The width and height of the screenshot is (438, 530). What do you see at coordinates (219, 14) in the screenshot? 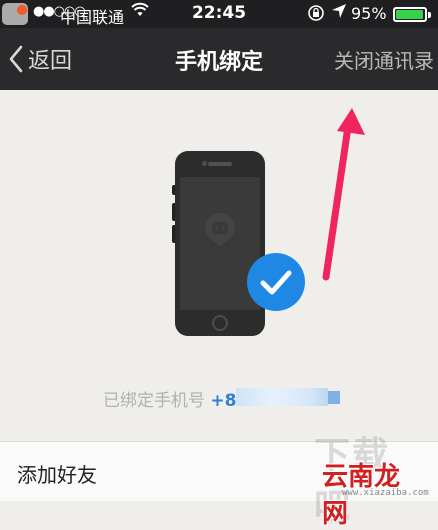
I see `status-bar: ●●○○○ 中国联通 22:45 95%` at bounding box center [219, 14].